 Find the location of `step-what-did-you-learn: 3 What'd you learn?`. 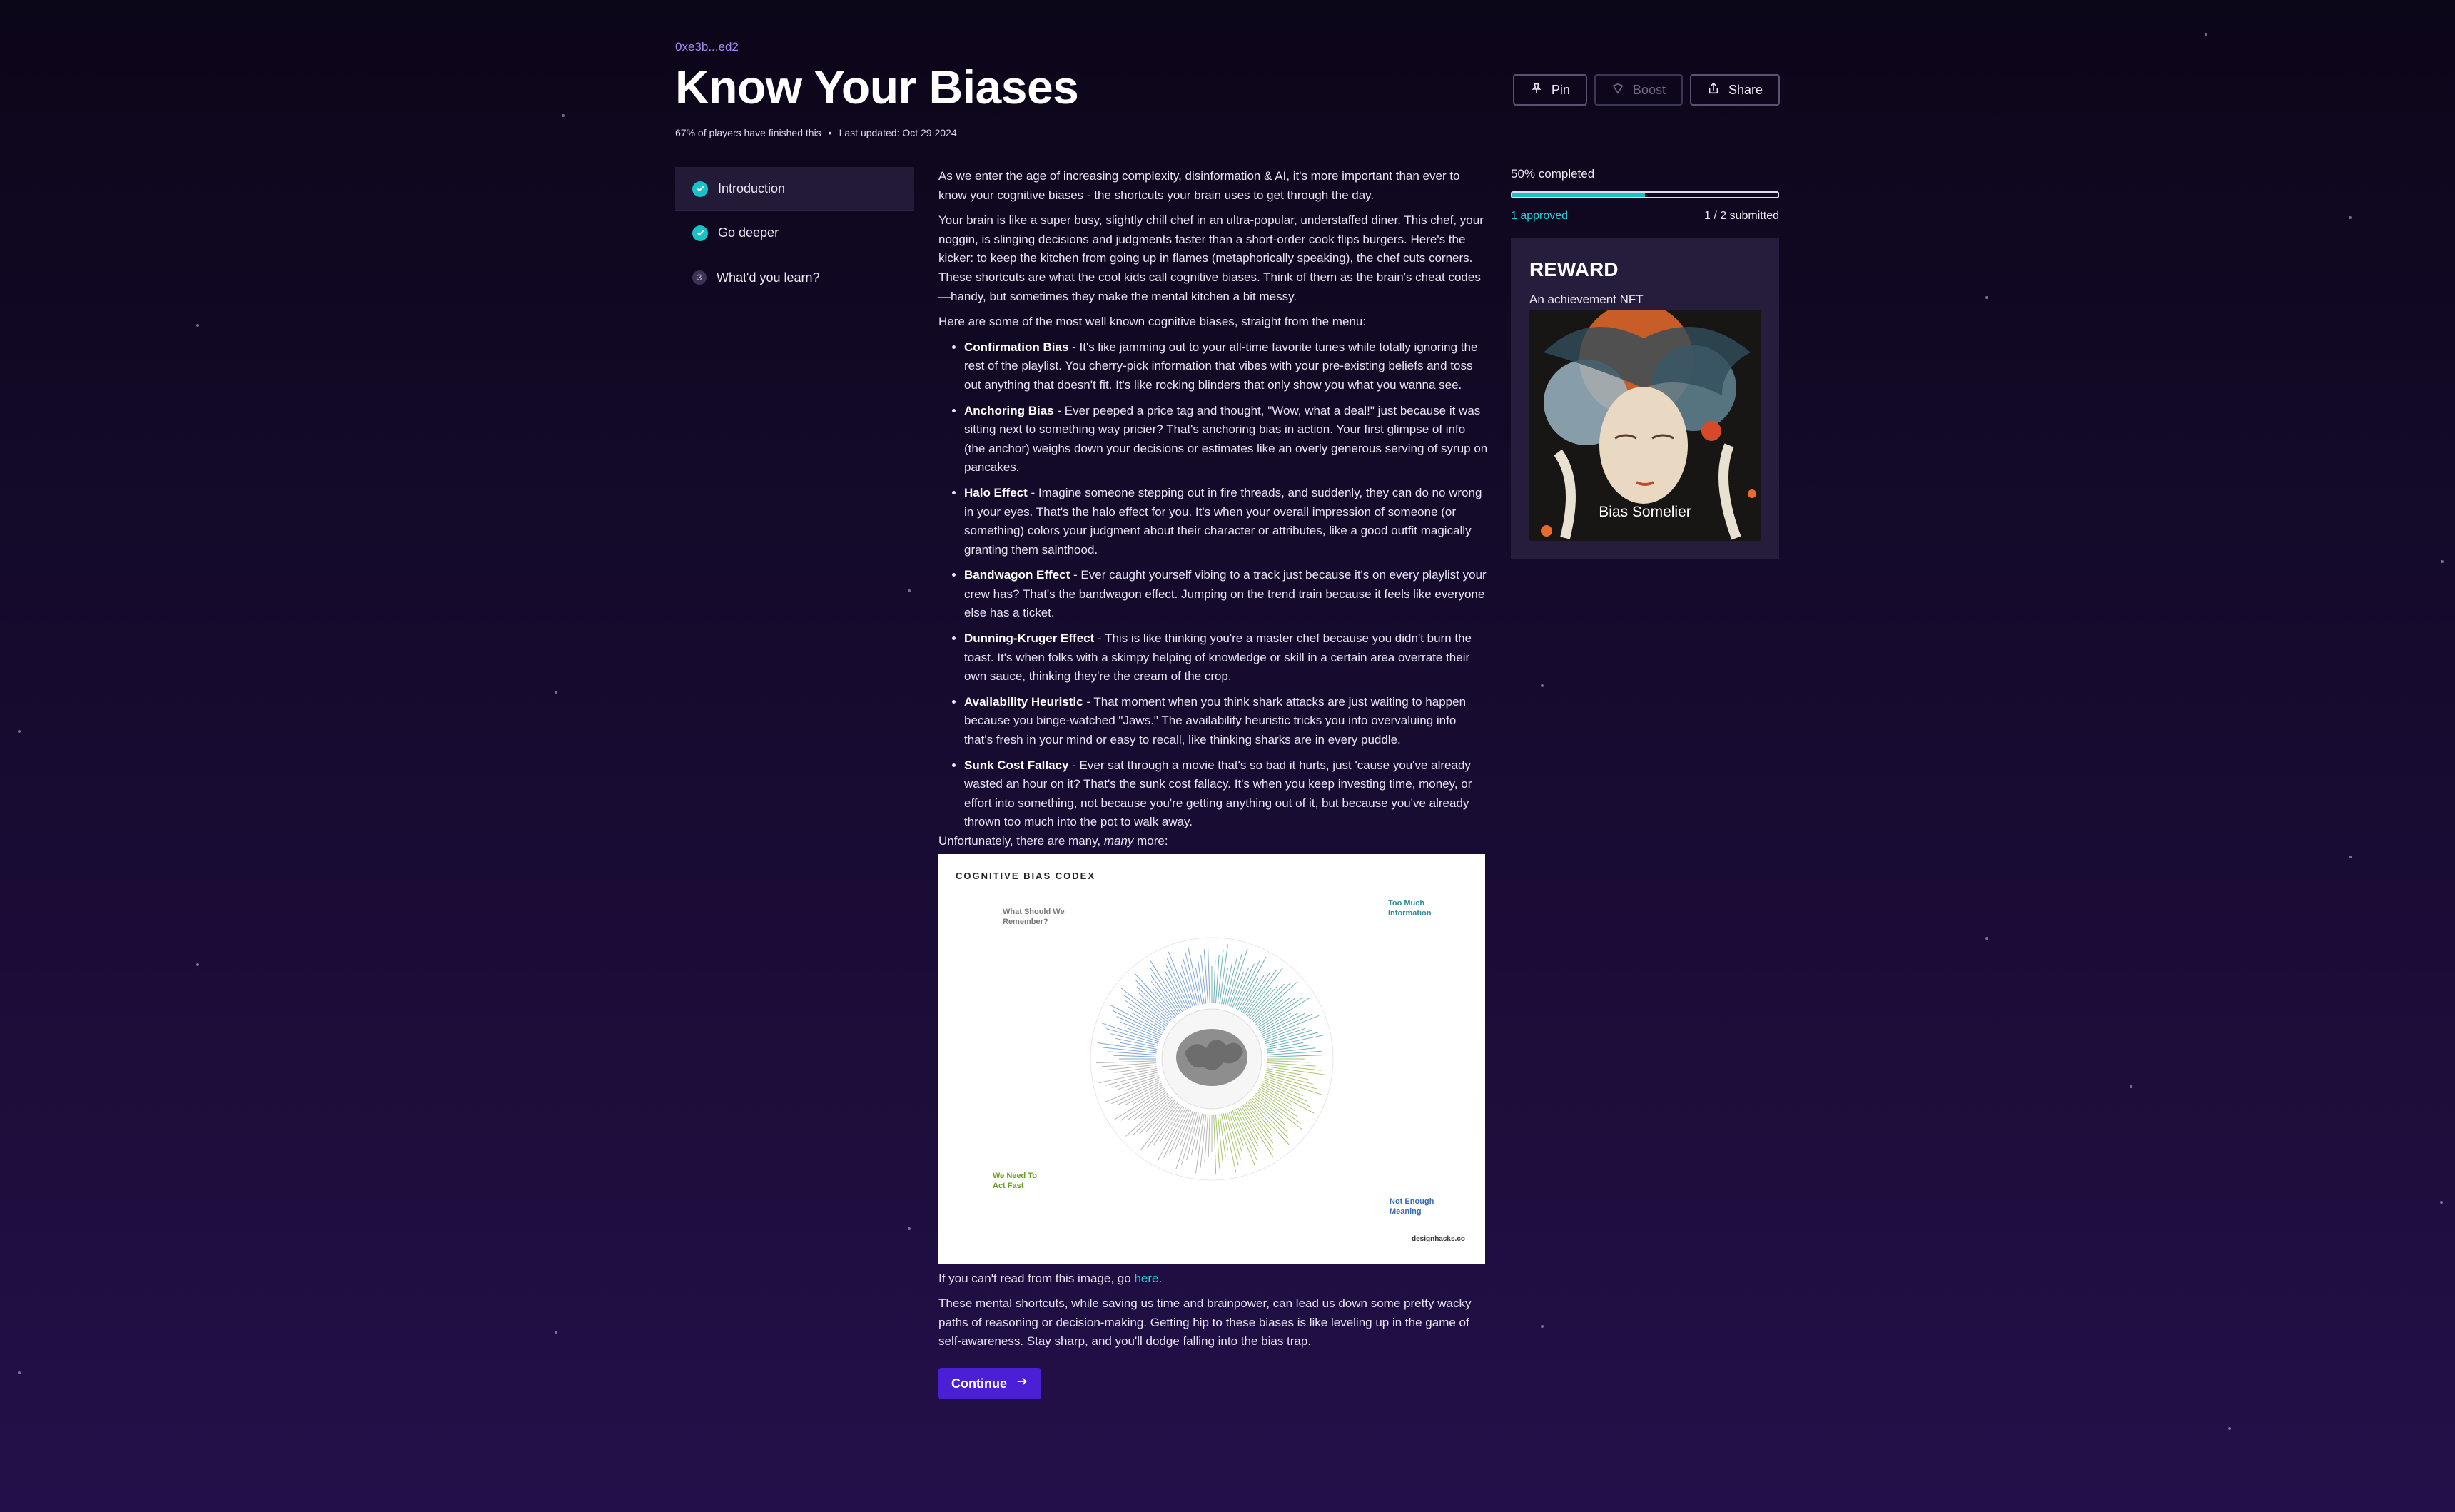

step-what-did-you-learn: 3 What'd you learn? is located at coordinates (794, 278).